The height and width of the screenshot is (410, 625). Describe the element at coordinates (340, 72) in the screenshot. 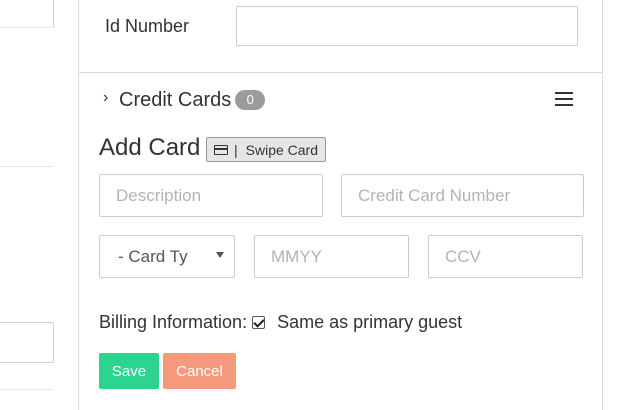

I see `section-divider` at that location.